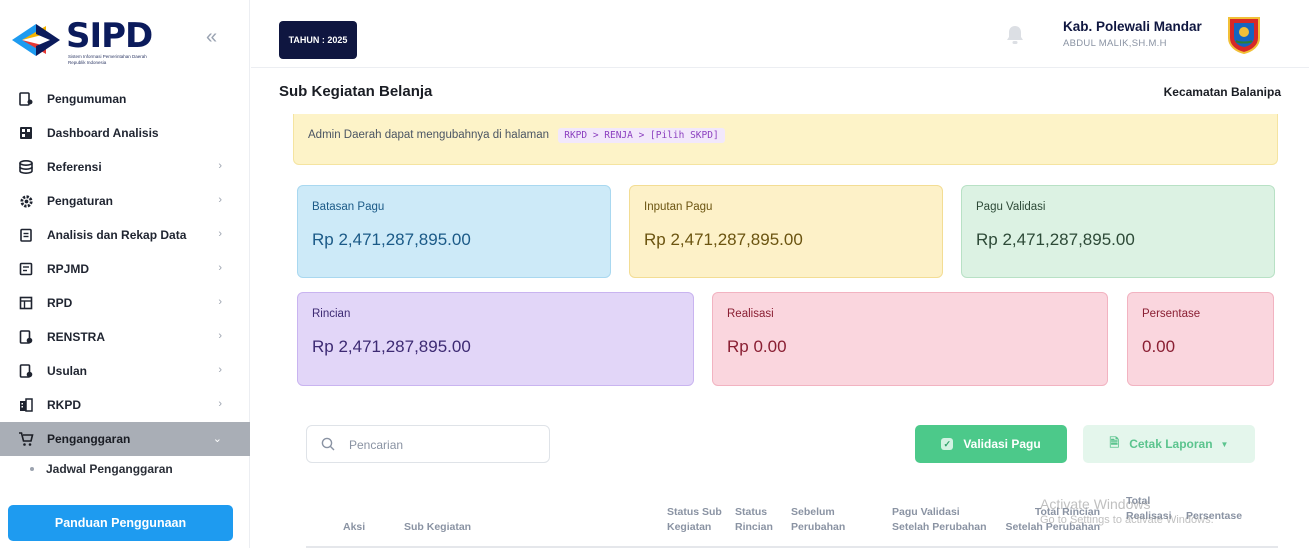 This screenshot has height=548, width=1309. Describe the element at coordinates (211, 37) in the screenshot. I see `collapse-sidebar-icon: «` at that location.